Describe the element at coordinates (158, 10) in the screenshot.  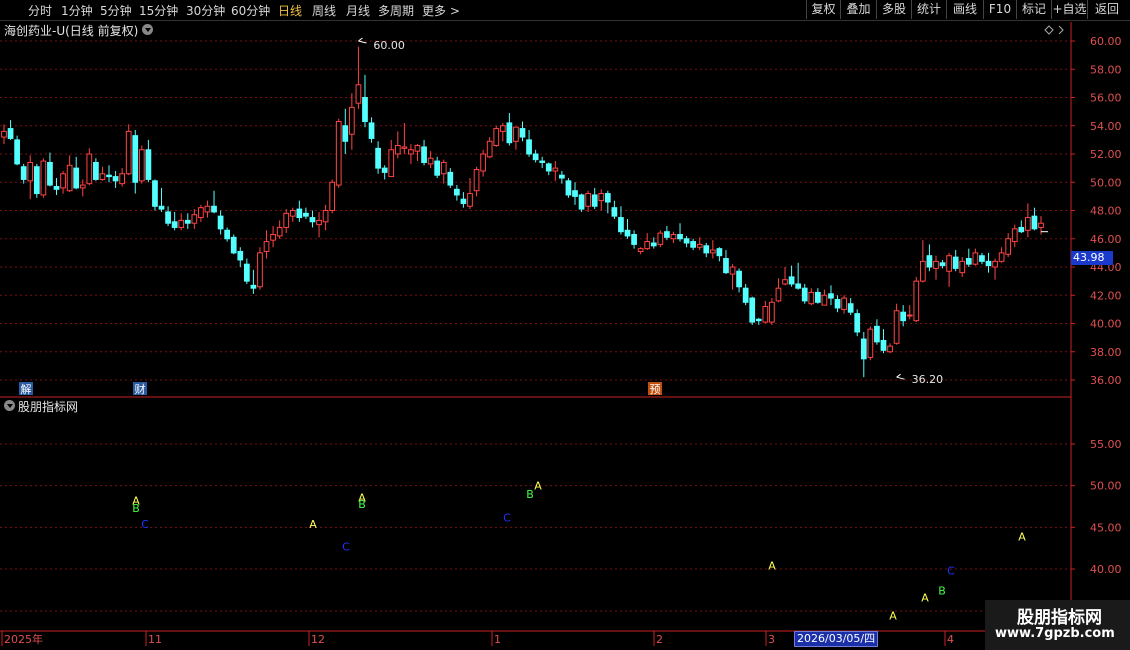
I see `timeframe-3: 15分钟` at that location.